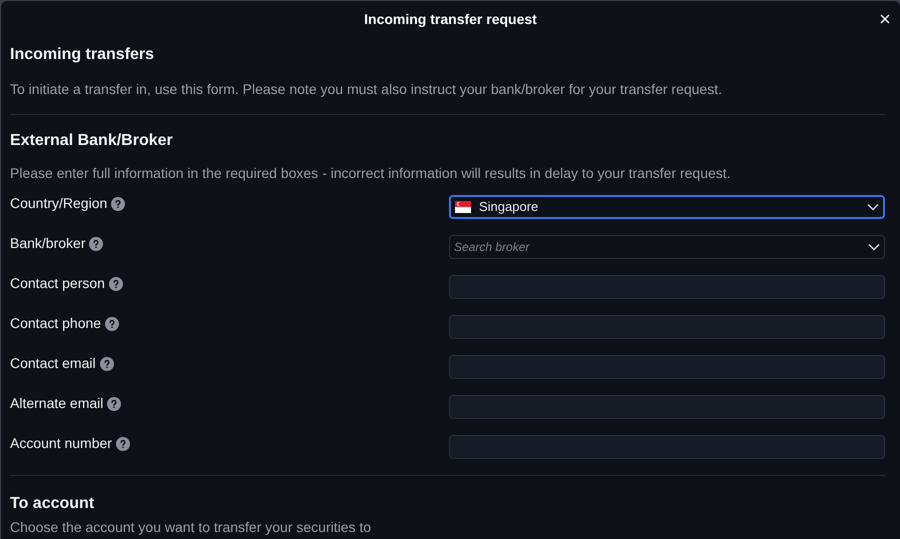 Image resolution: width=900 pixels, height=539 pixels. I want to click on field-label: Contact person, so click(57, 283).